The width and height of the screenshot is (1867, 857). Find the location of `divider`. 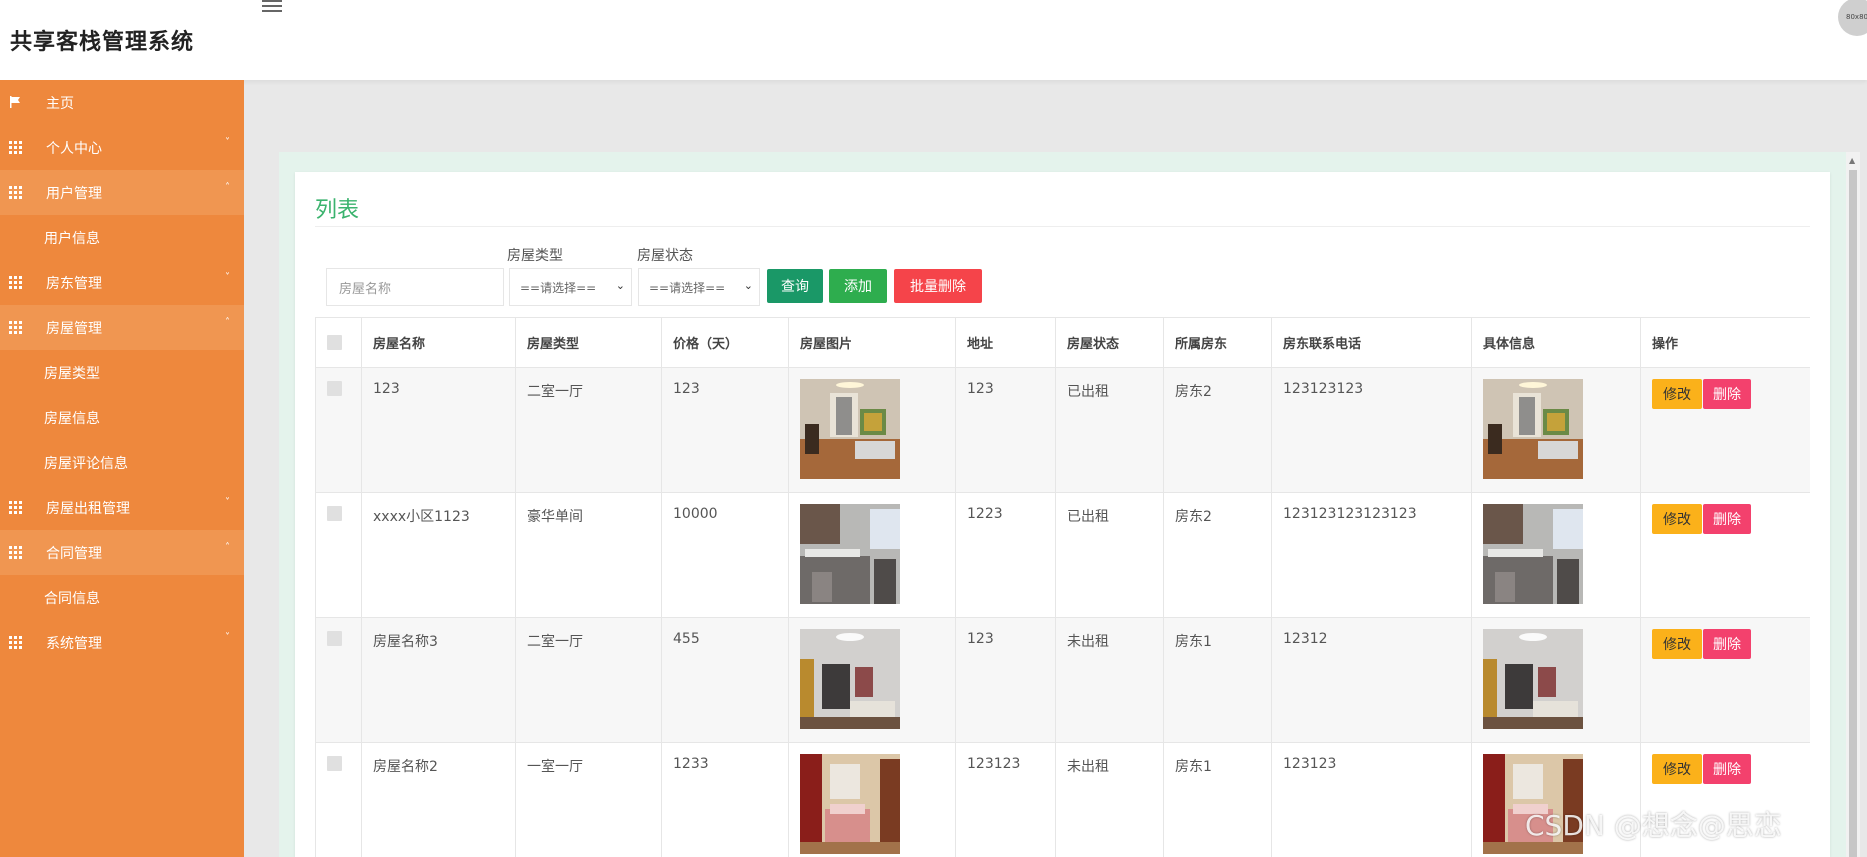

divider is located at coordinates (1062, 226).